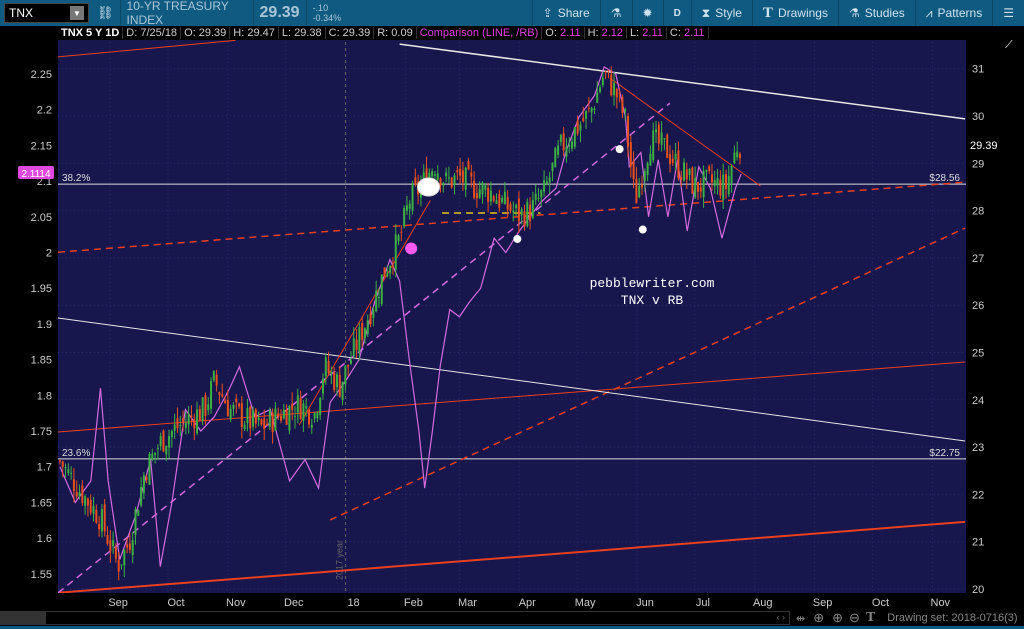 The height and width of the screenshot is (629, 1024). Describe the element at coordinates (721, 13) in the screenshot. I see `style-button: ⧗ Style` at that location.